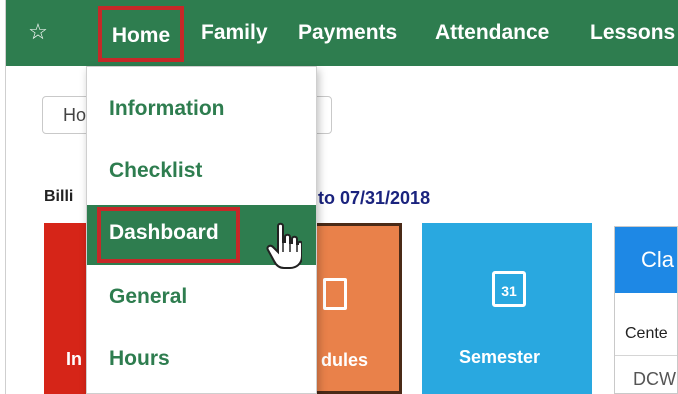  What do you see at coordinates (654, 379) in the screenshot?
I see `panel-row: DCW` at bounding box center [654, 379].